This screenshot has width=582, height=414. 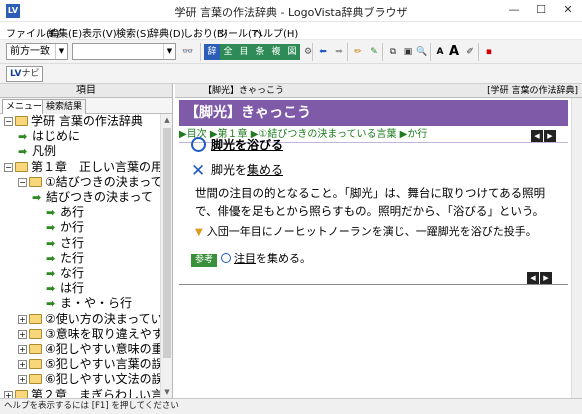 What do you see at coordinates (198, 144) in the screenshot?
I see `correct-circle-icon` at bounding box center [198, 144].